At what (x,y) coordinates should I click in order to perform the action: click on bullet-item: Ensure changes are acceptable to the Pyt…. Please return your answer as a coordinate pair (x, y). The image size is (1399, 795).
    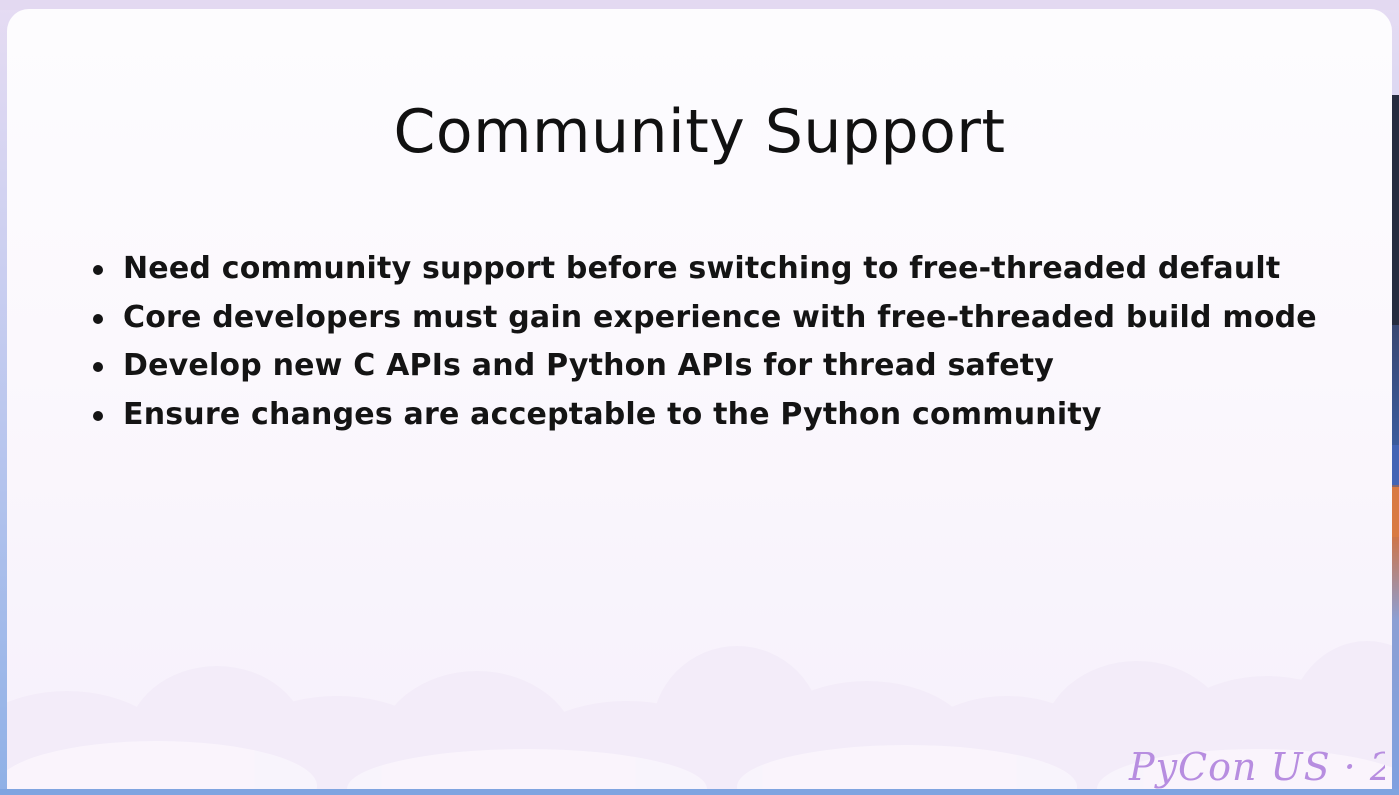
    Looking at the image, I should click on (705, 415).